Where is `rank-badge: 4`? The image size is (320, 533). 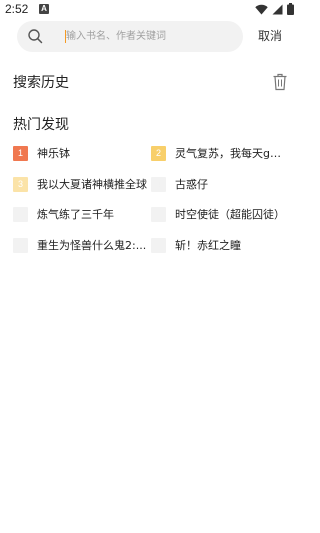
rank-badge: 4 is located at coordinates (158, 184).